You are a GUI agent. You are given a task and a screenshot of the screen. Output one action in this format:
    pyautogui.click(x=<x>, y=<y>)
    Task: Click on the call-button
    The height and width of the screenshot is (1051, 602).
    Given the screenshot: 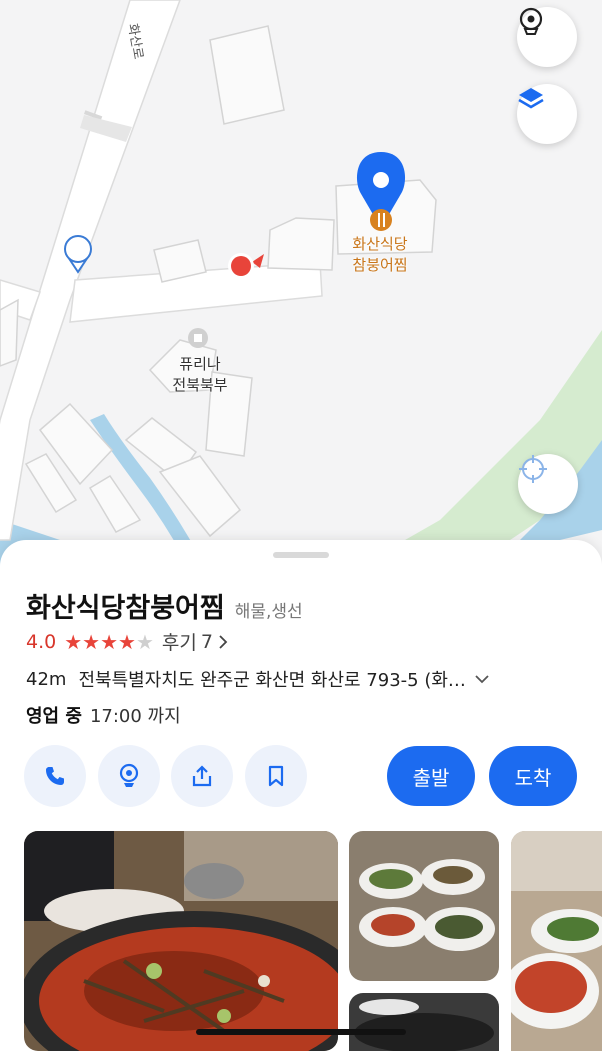 What is the action you would take?
    pyautogui.click(x=55, y=776)
    